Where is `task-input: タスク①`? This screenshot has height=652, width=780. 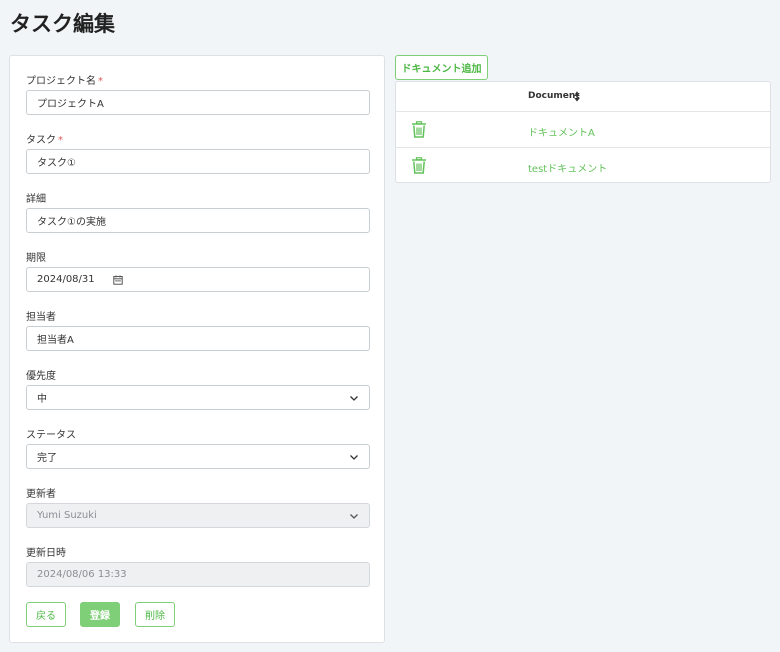 task-input: タスク① is located at coordinates (198, 161).